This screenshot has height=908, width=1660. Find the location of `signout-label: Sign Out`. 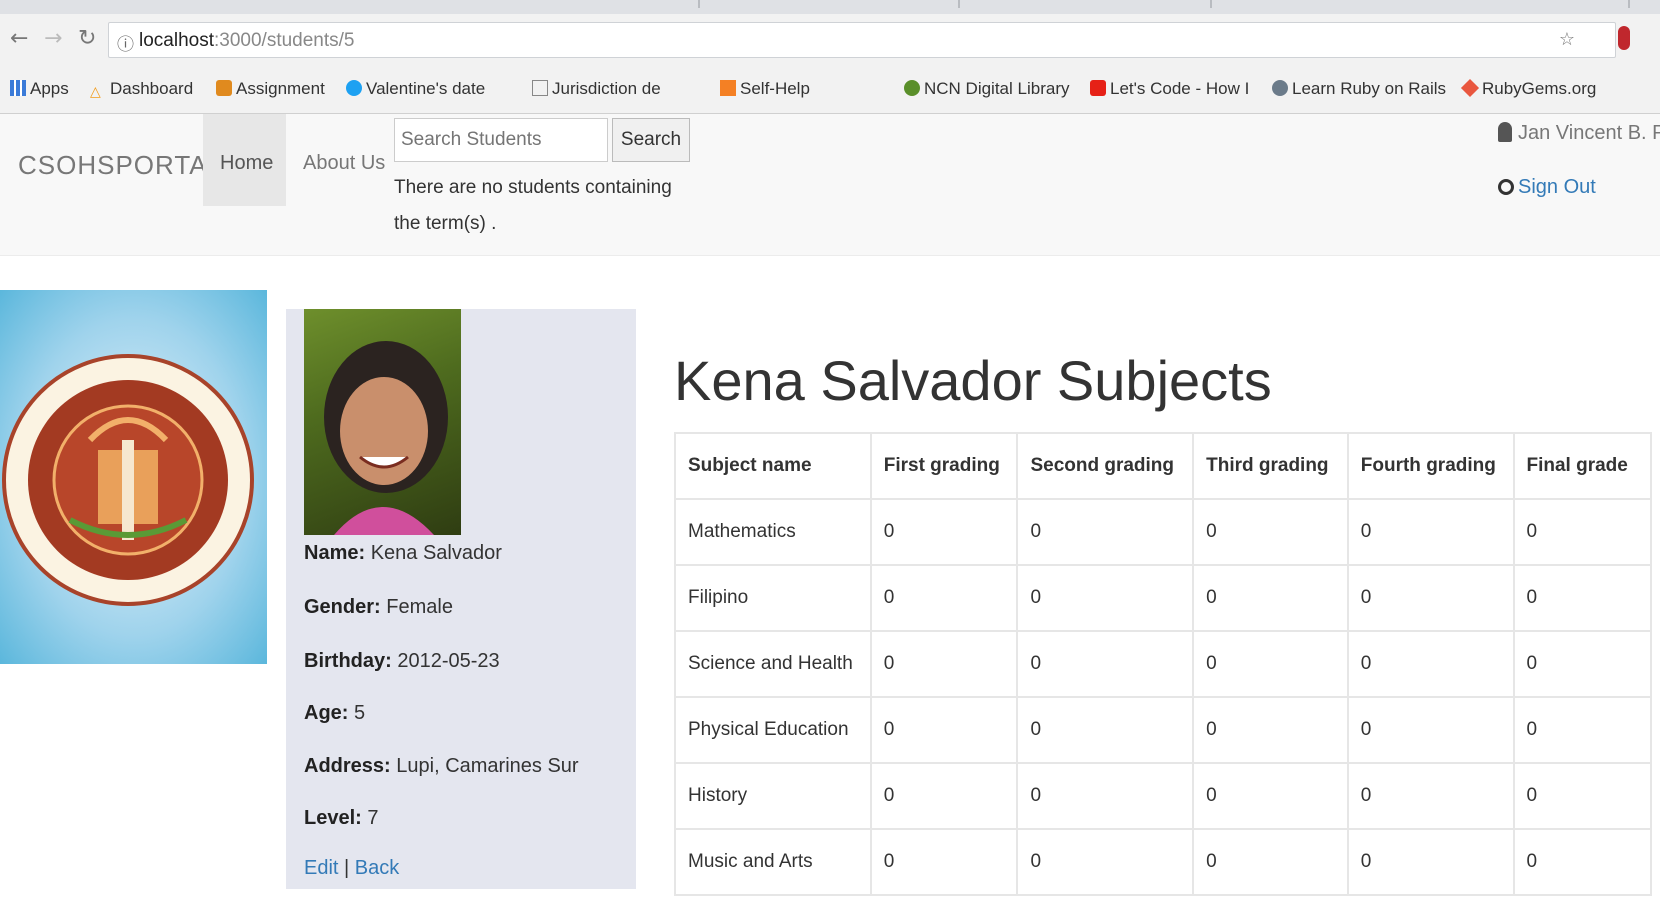

signout-label: Sign Out is located at coordinates (1557, 187).